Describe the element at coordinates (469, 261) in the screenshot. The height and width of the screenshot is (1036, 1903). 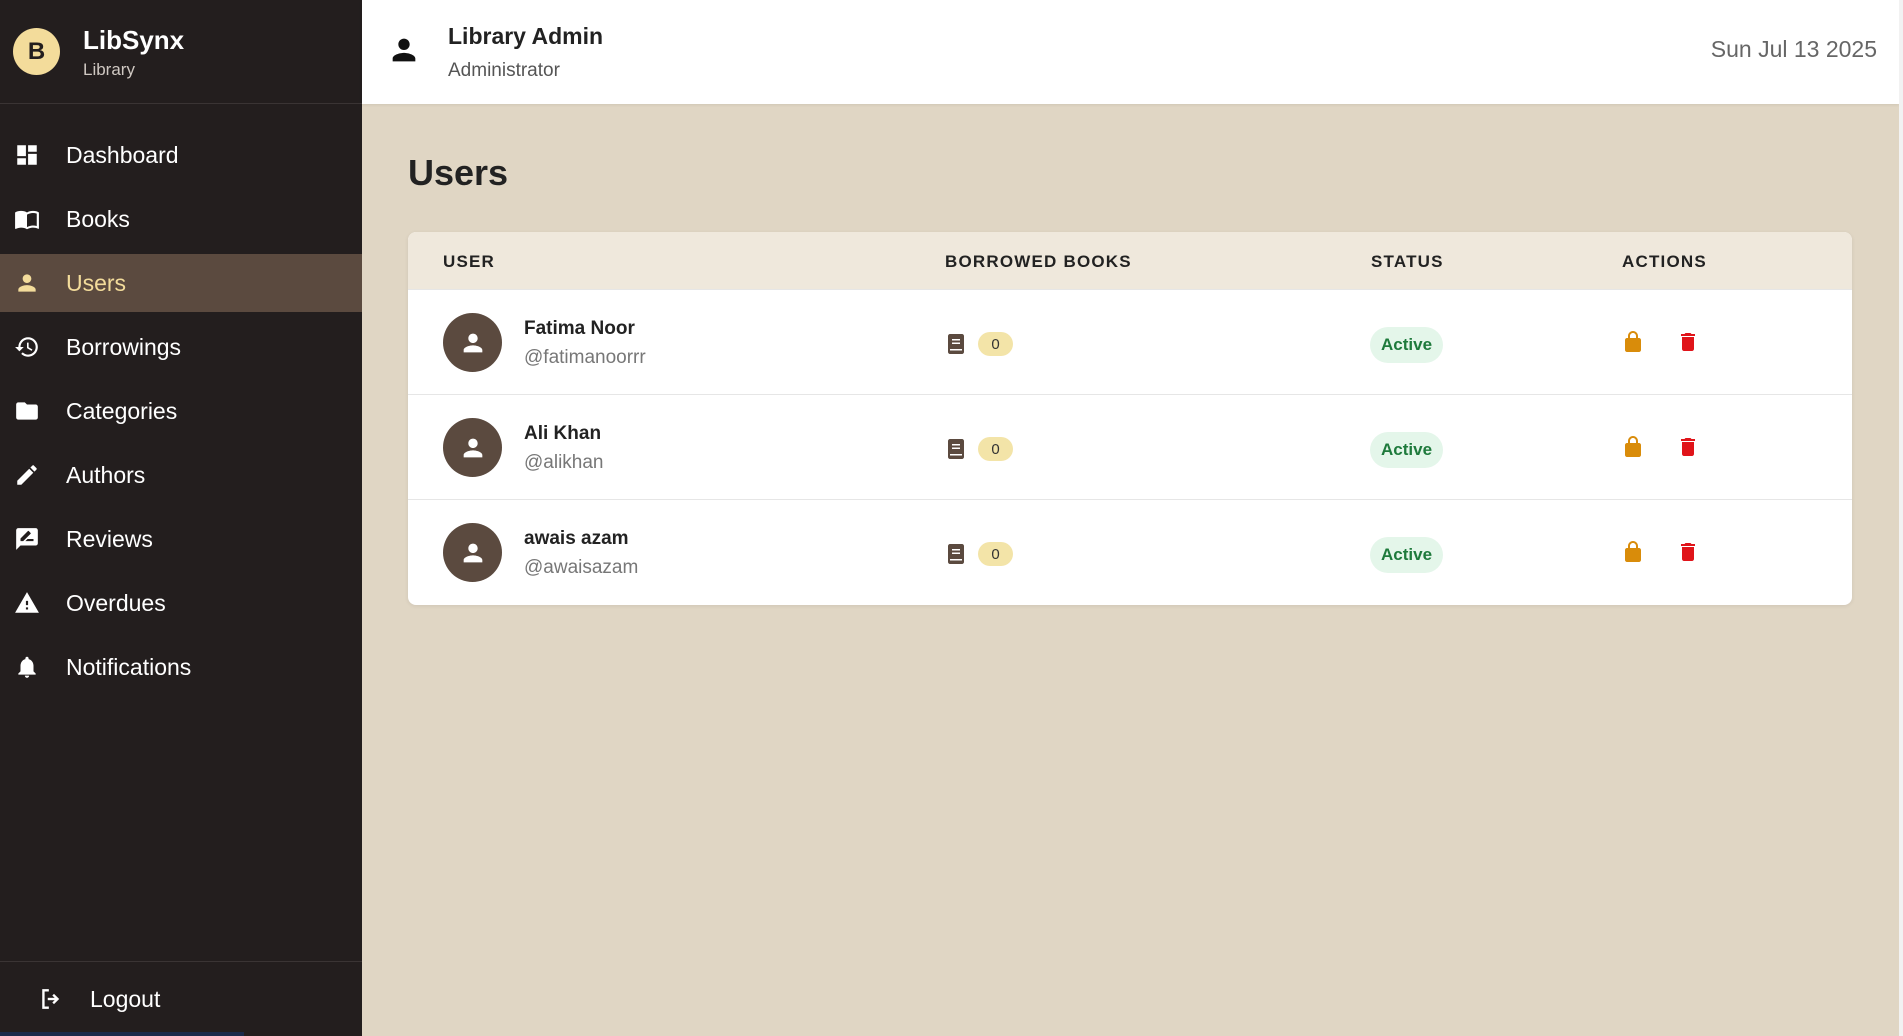
I see `column-header-user: USER` at that location.